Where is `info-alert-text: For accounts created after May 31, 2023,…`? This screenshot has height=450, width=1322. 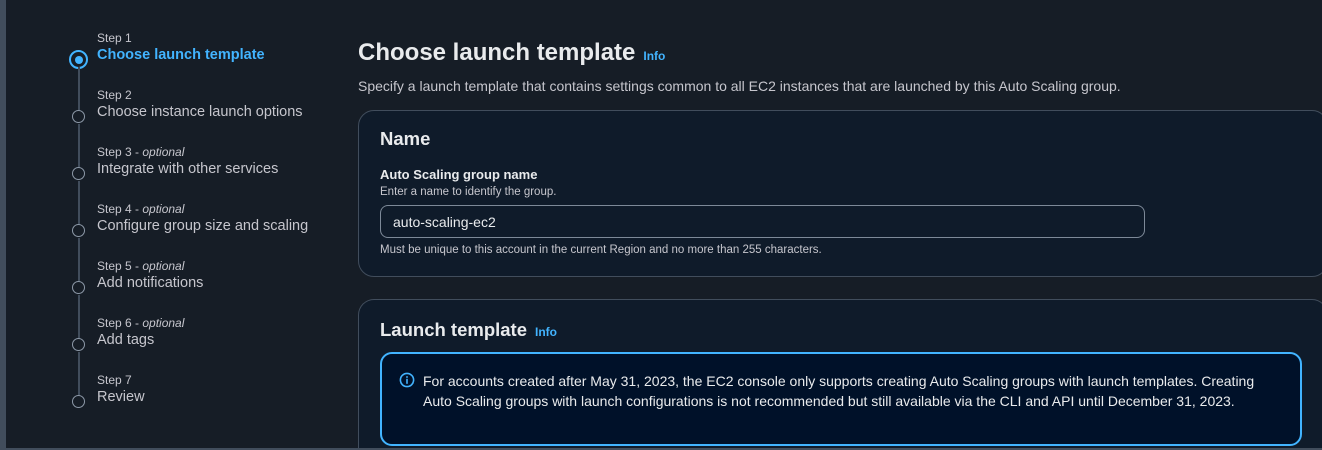
info-alert-text: For accounts created after May 31, 2023,… is located at coordinates (839, 391).